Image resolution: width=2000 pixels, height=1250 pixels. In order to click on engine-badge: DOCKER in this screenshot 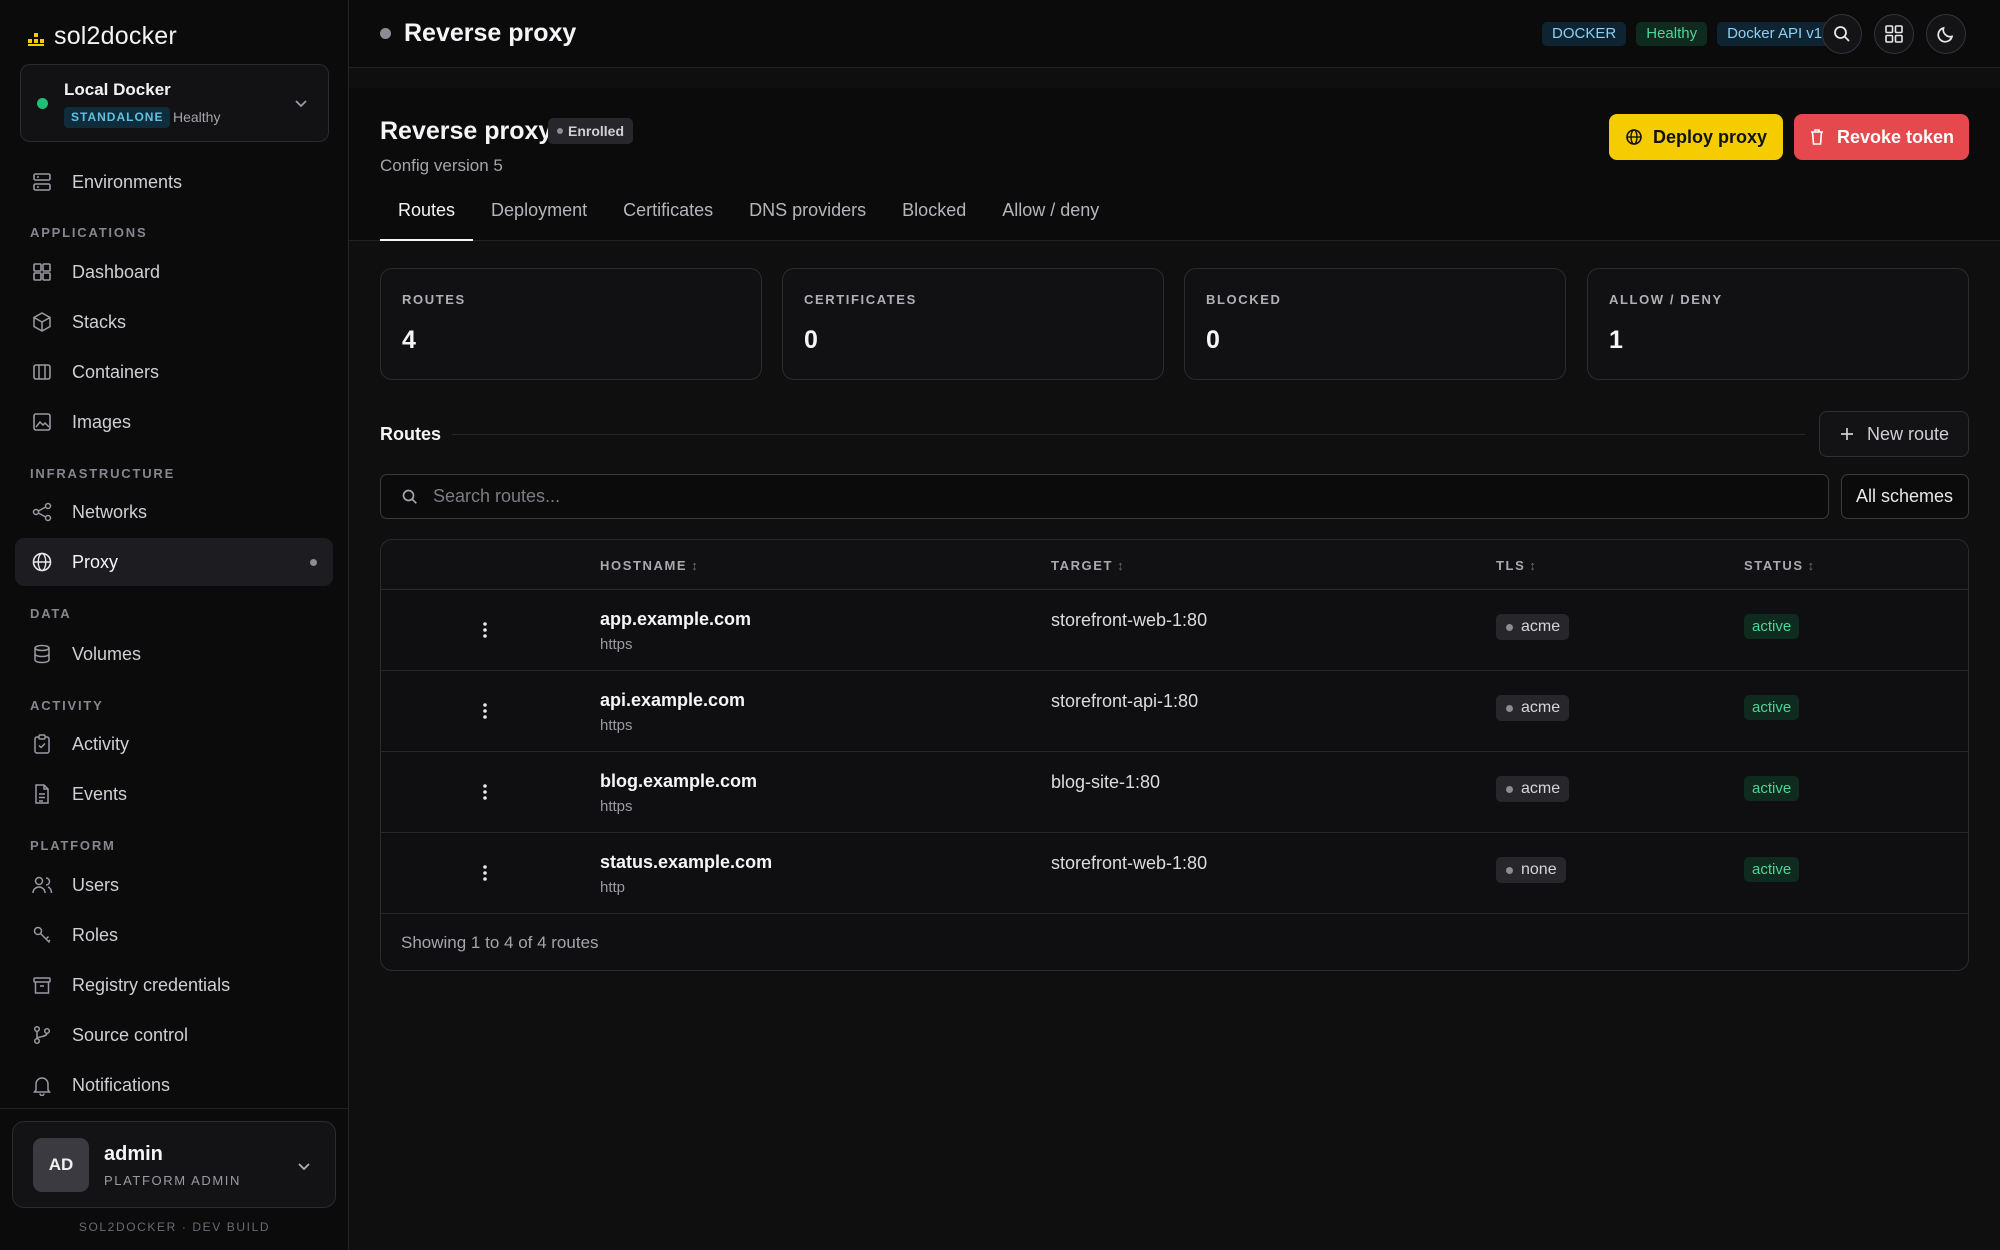, I will do `click(1584, 34)`.